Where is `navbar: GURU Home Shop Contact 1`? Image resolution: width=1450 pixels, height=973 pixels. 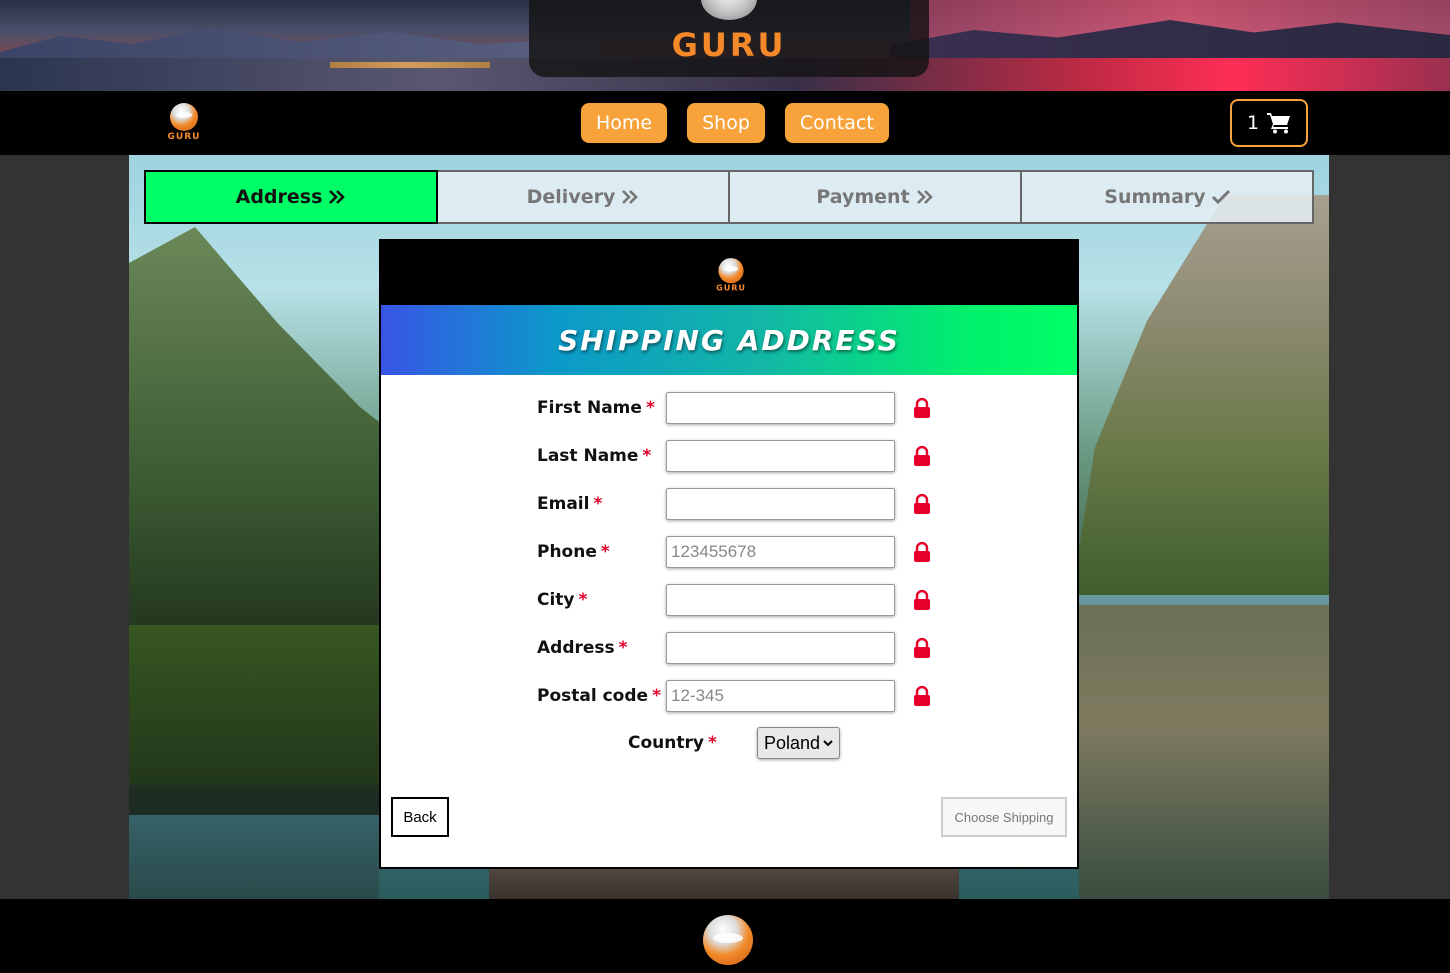
navbar: GURU Home Shop Contact 1 is located at coordinates (725, 123).